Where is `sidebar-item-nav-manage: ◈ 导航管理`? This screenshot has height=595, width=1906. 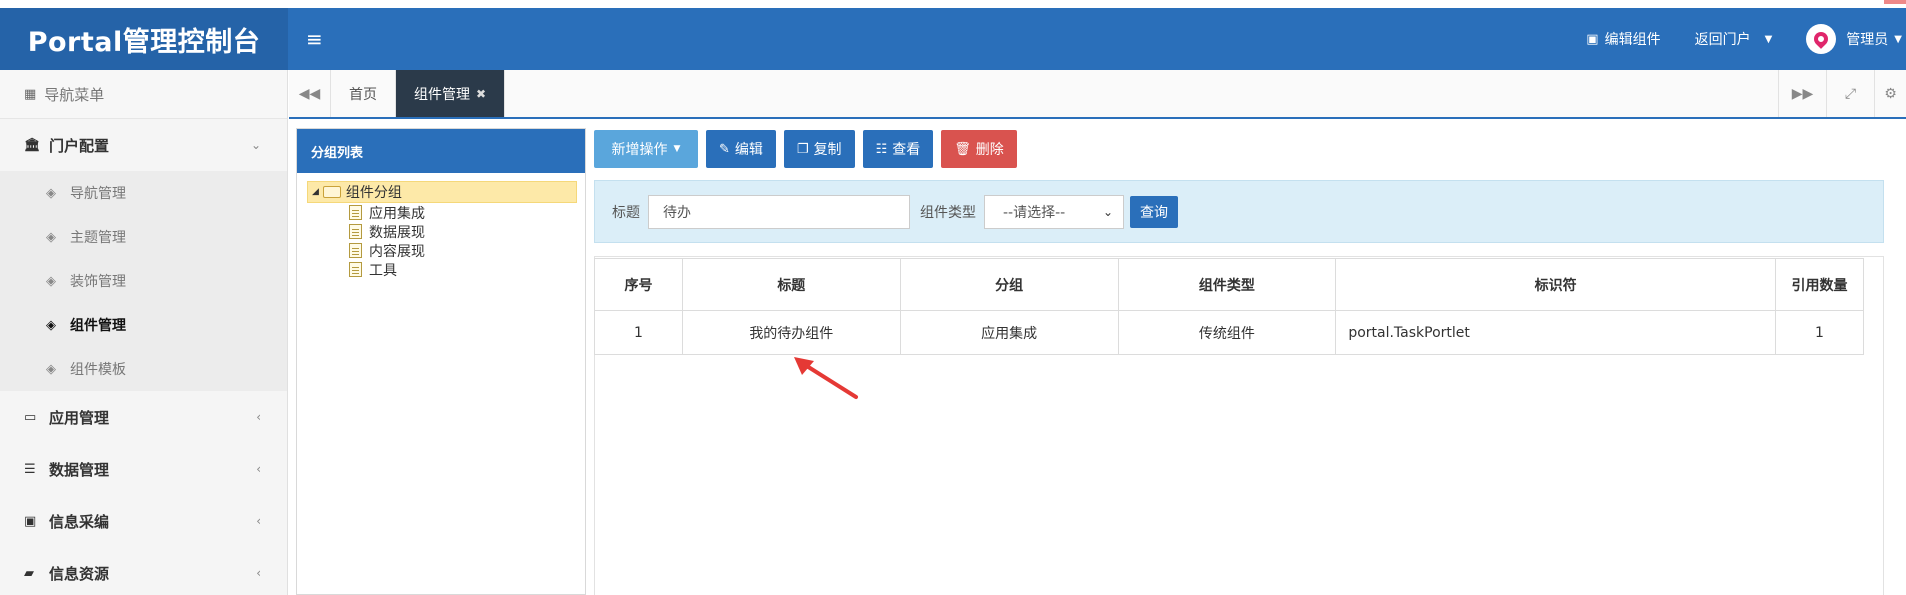
sidebar-item-nav-manage: ◈ 导航管理 is located at coordinates (143, 193).